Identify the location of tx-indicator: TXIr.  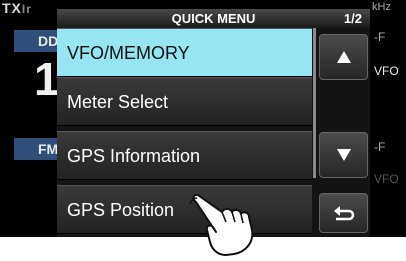
(17, 8).